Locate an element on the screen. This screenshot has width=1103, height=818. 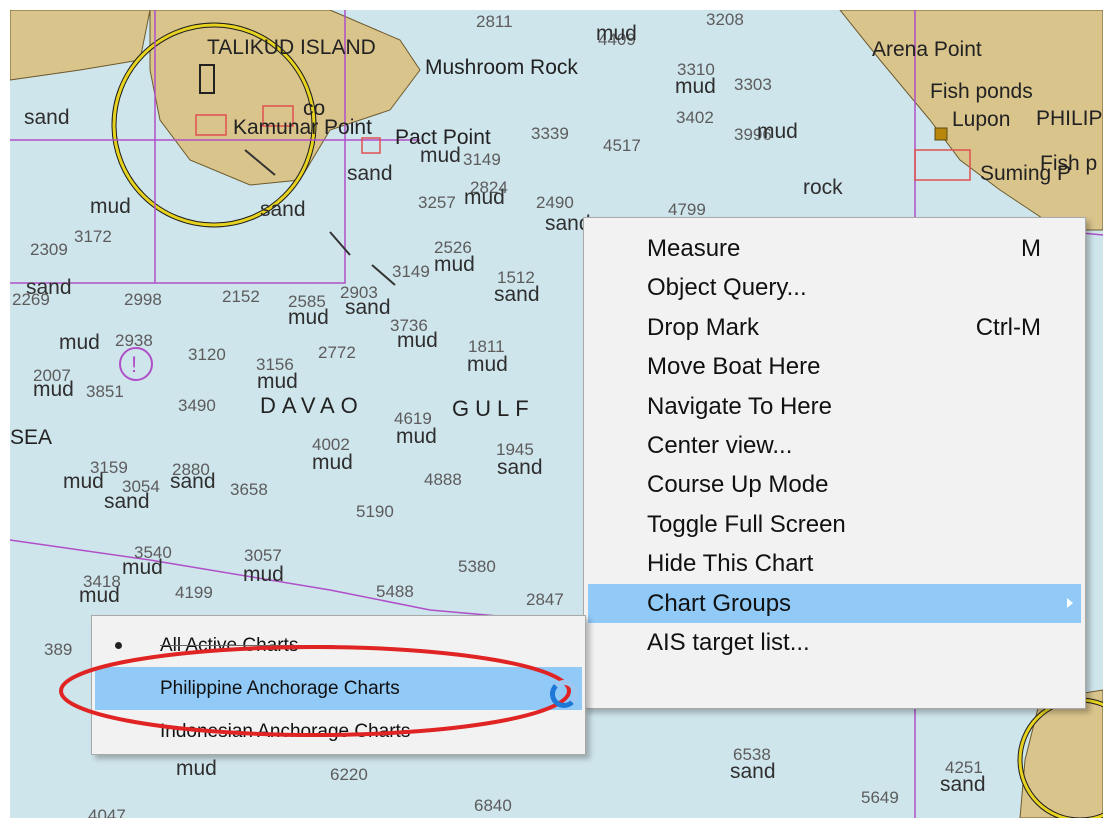
place-label: co is located at coordinates (314, 108).